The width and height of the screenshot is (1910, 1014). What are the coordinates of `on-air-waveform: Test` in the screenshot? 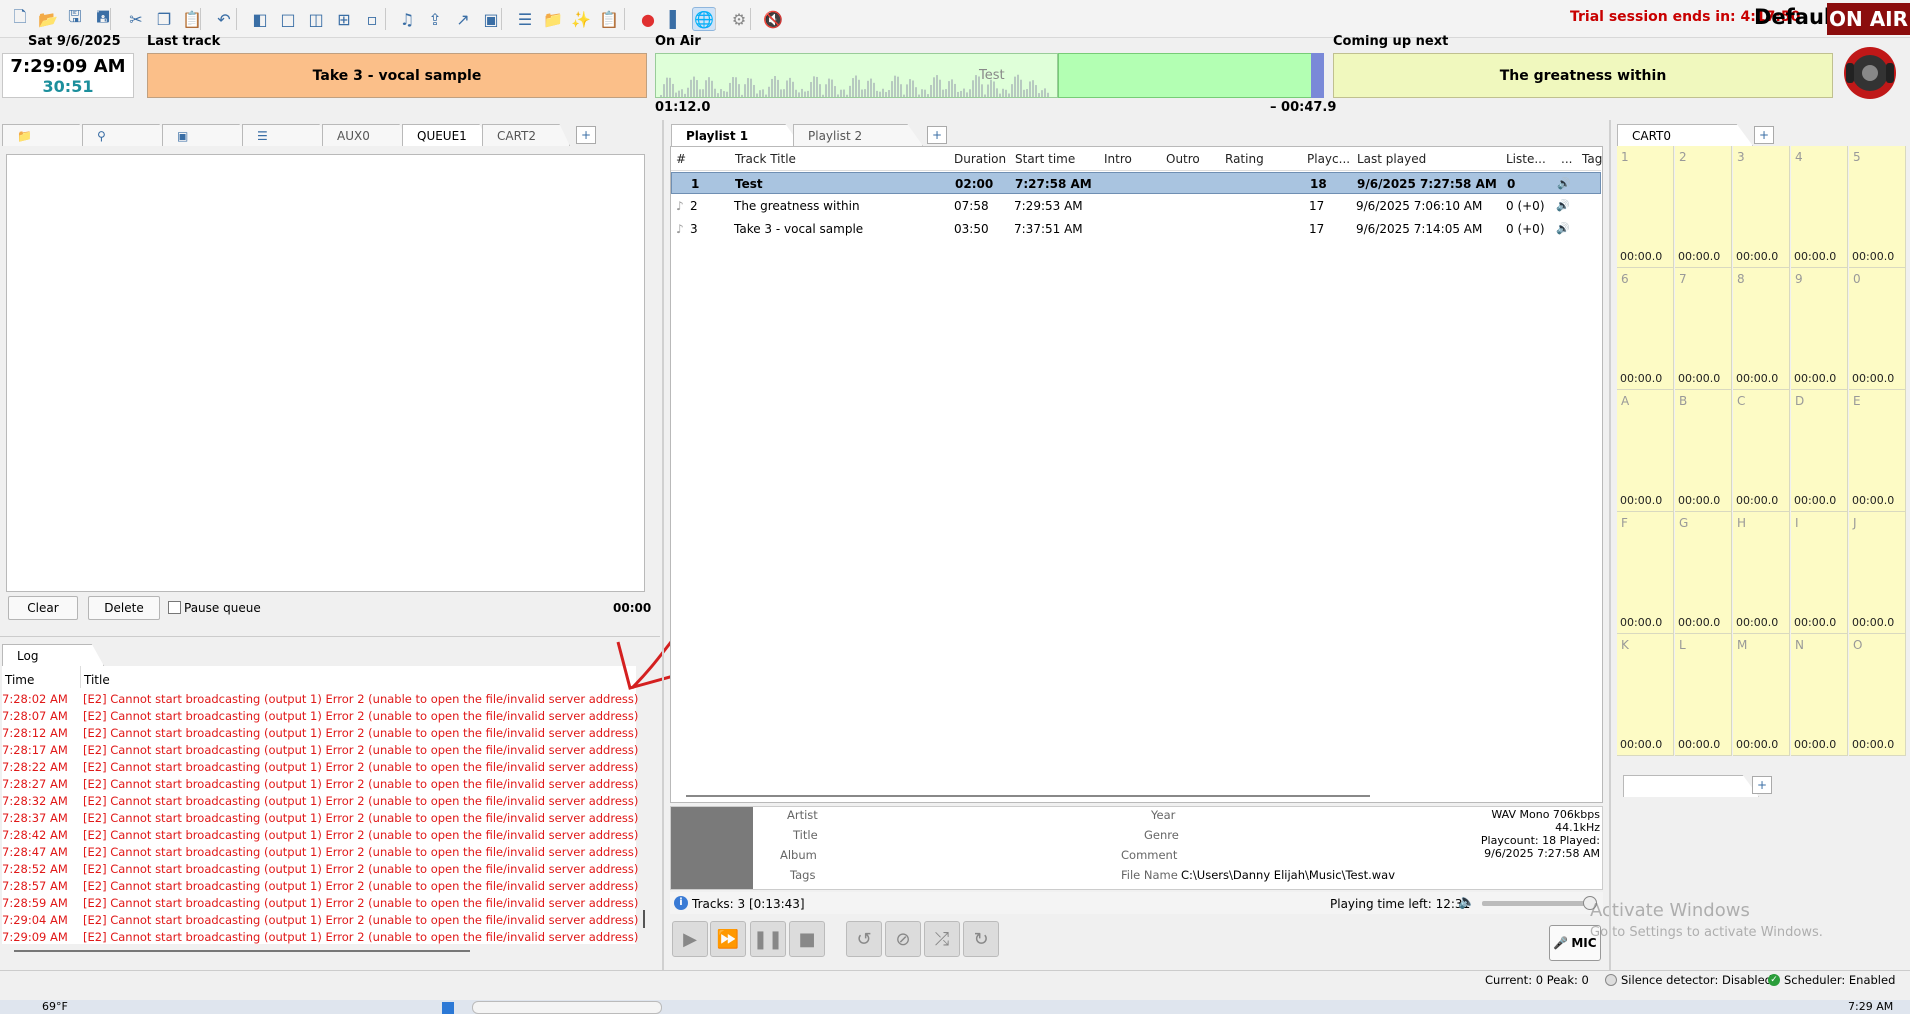 It's located at (856, 75).